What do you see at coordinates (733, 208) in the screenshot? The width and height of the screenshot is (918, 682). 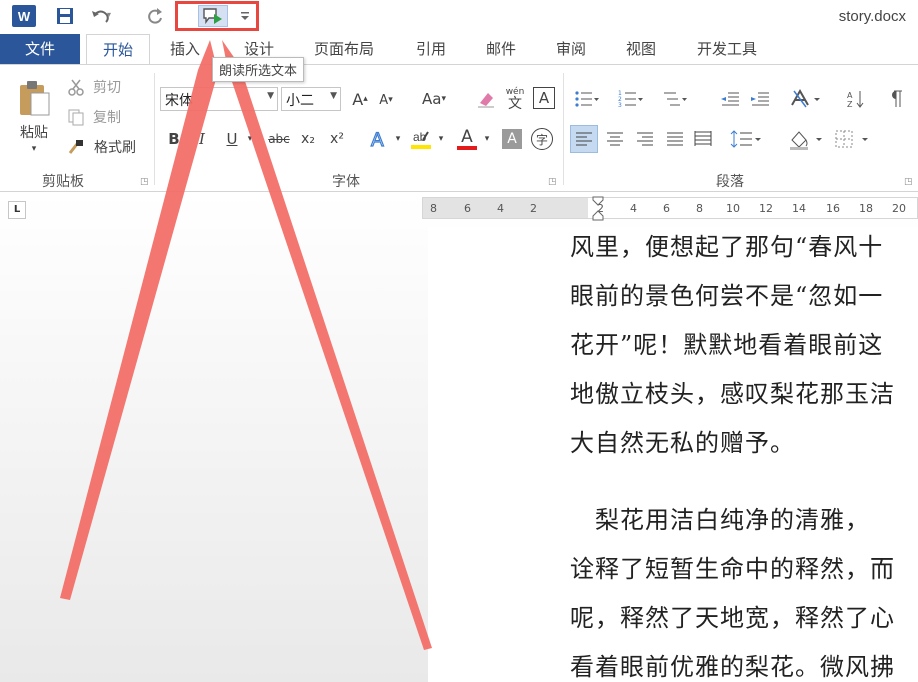 I see `ruler-tick: 10` at bounding box center [733, 208].